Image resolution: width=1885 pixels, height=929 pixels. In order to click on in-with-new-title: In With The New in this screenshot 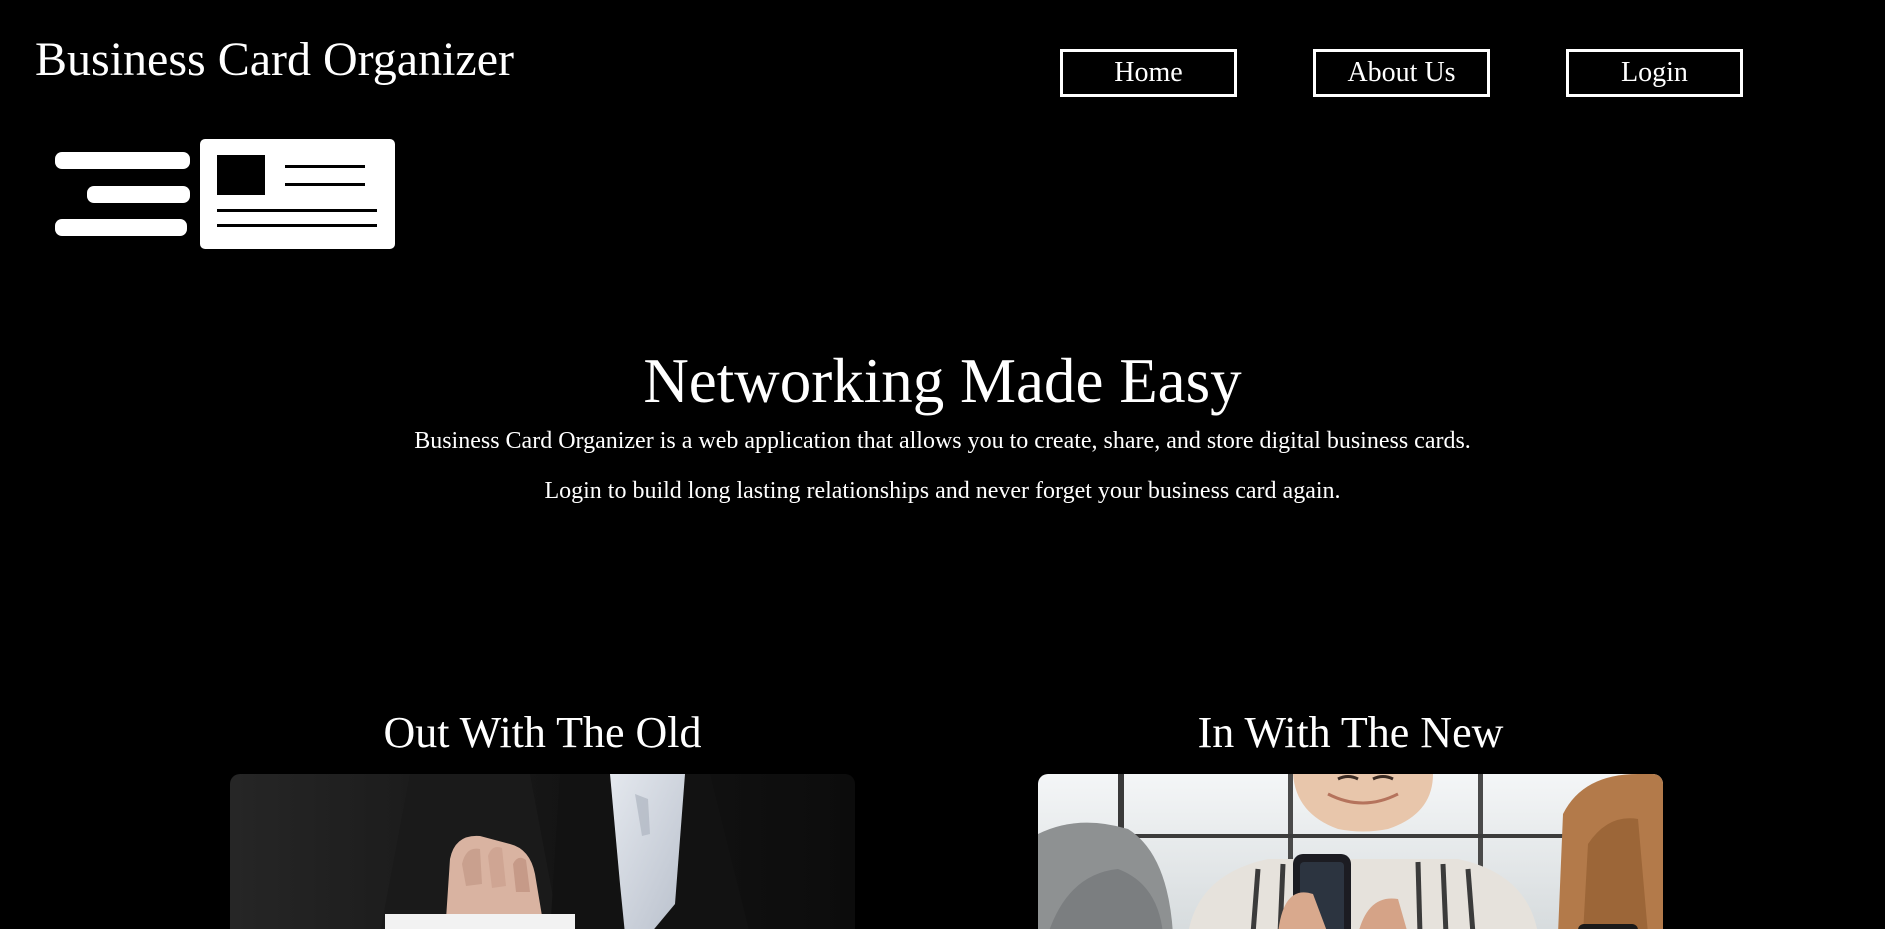, I will do `click(1350, 732)`.